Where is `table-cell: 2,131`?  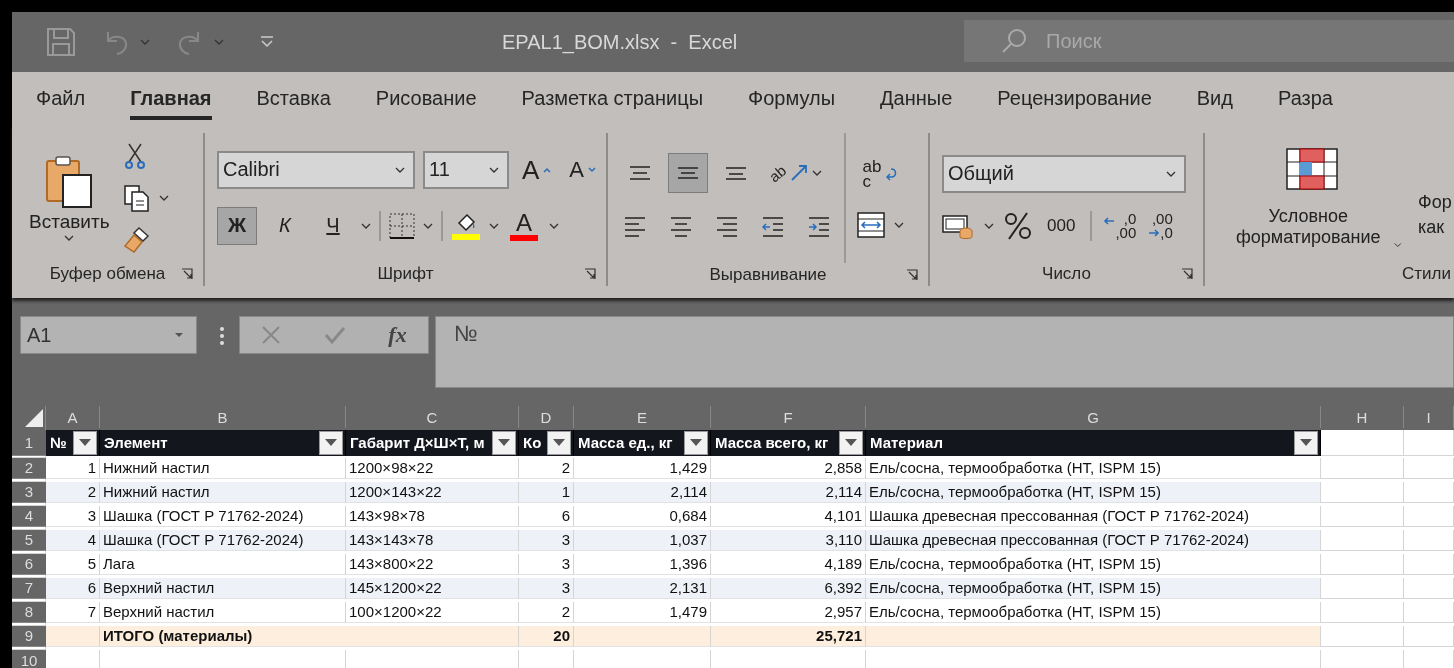
table-cell: 2,131 is located at coordinates (642, 588).